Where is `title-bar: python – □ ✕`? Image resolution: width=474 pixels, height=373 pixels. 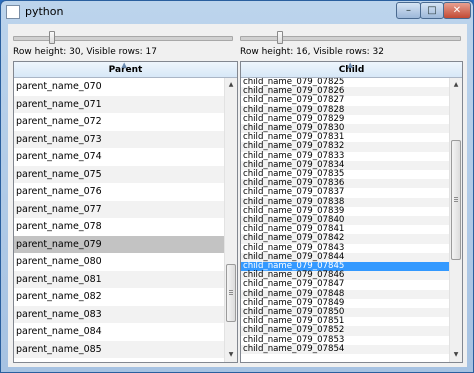
title-bar: python – □ ✕ is located at coordinates (237, 12).